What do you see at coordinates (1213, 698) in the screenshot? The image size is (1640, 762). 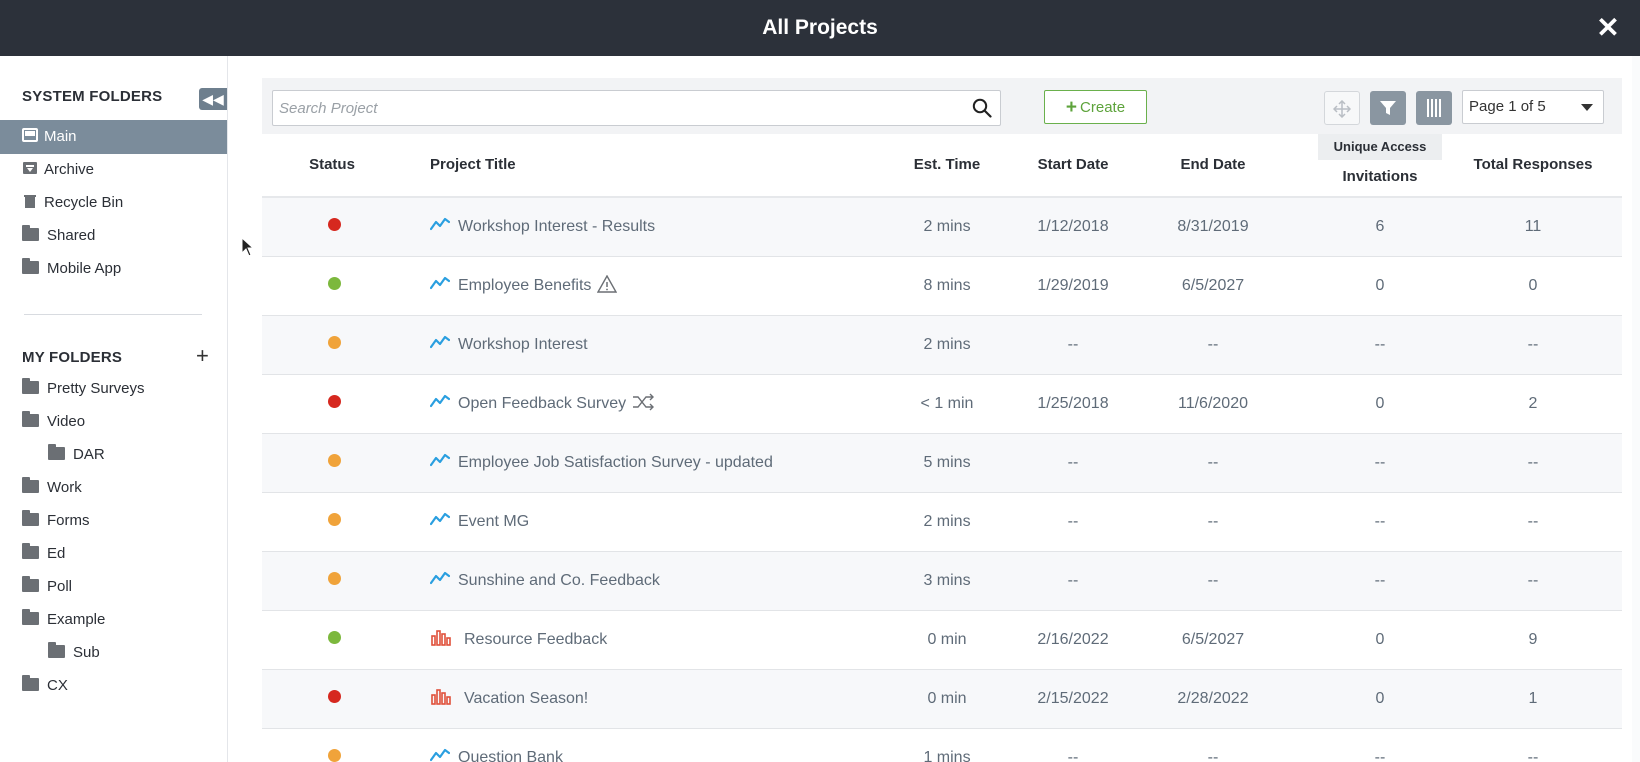 I see `end-date-cell: 2/28/2022` at bounding box center [1213, 698].